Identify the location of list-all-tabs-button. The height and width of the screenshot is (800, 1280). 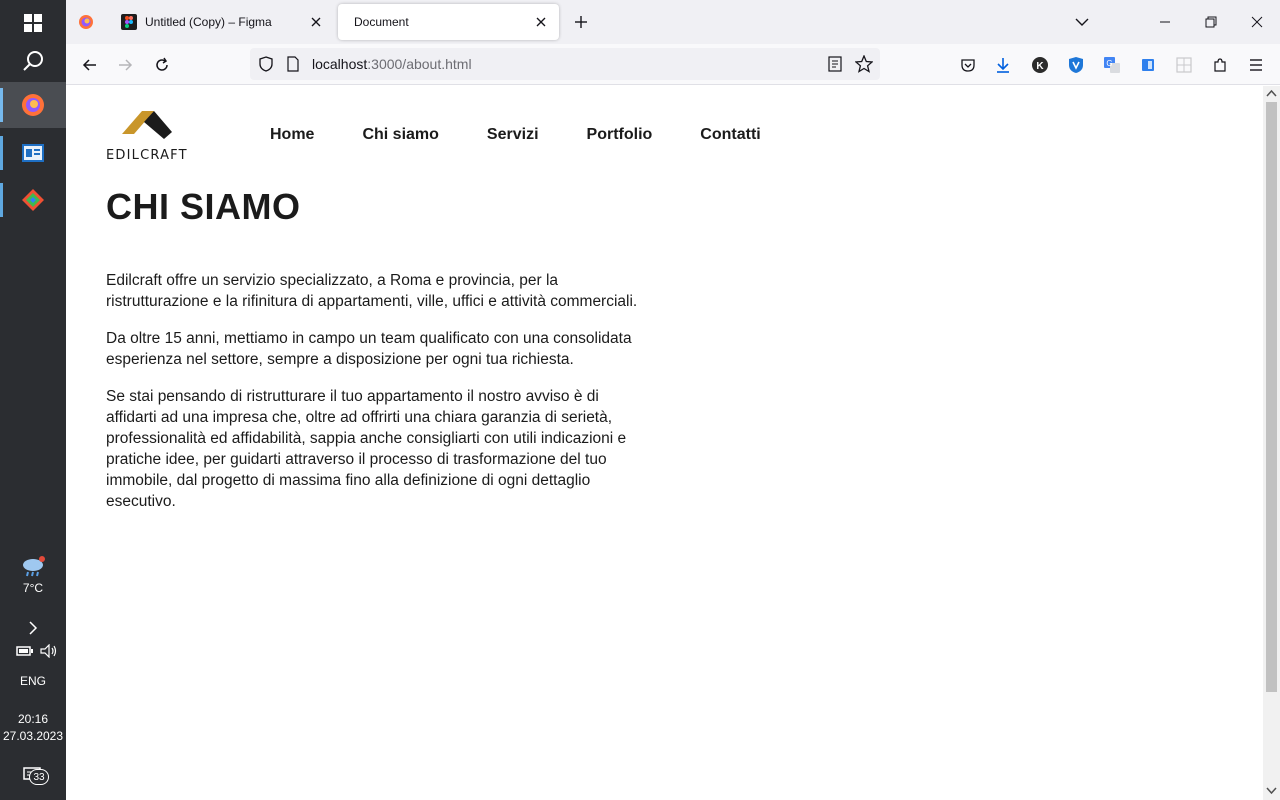
(1082, 22).